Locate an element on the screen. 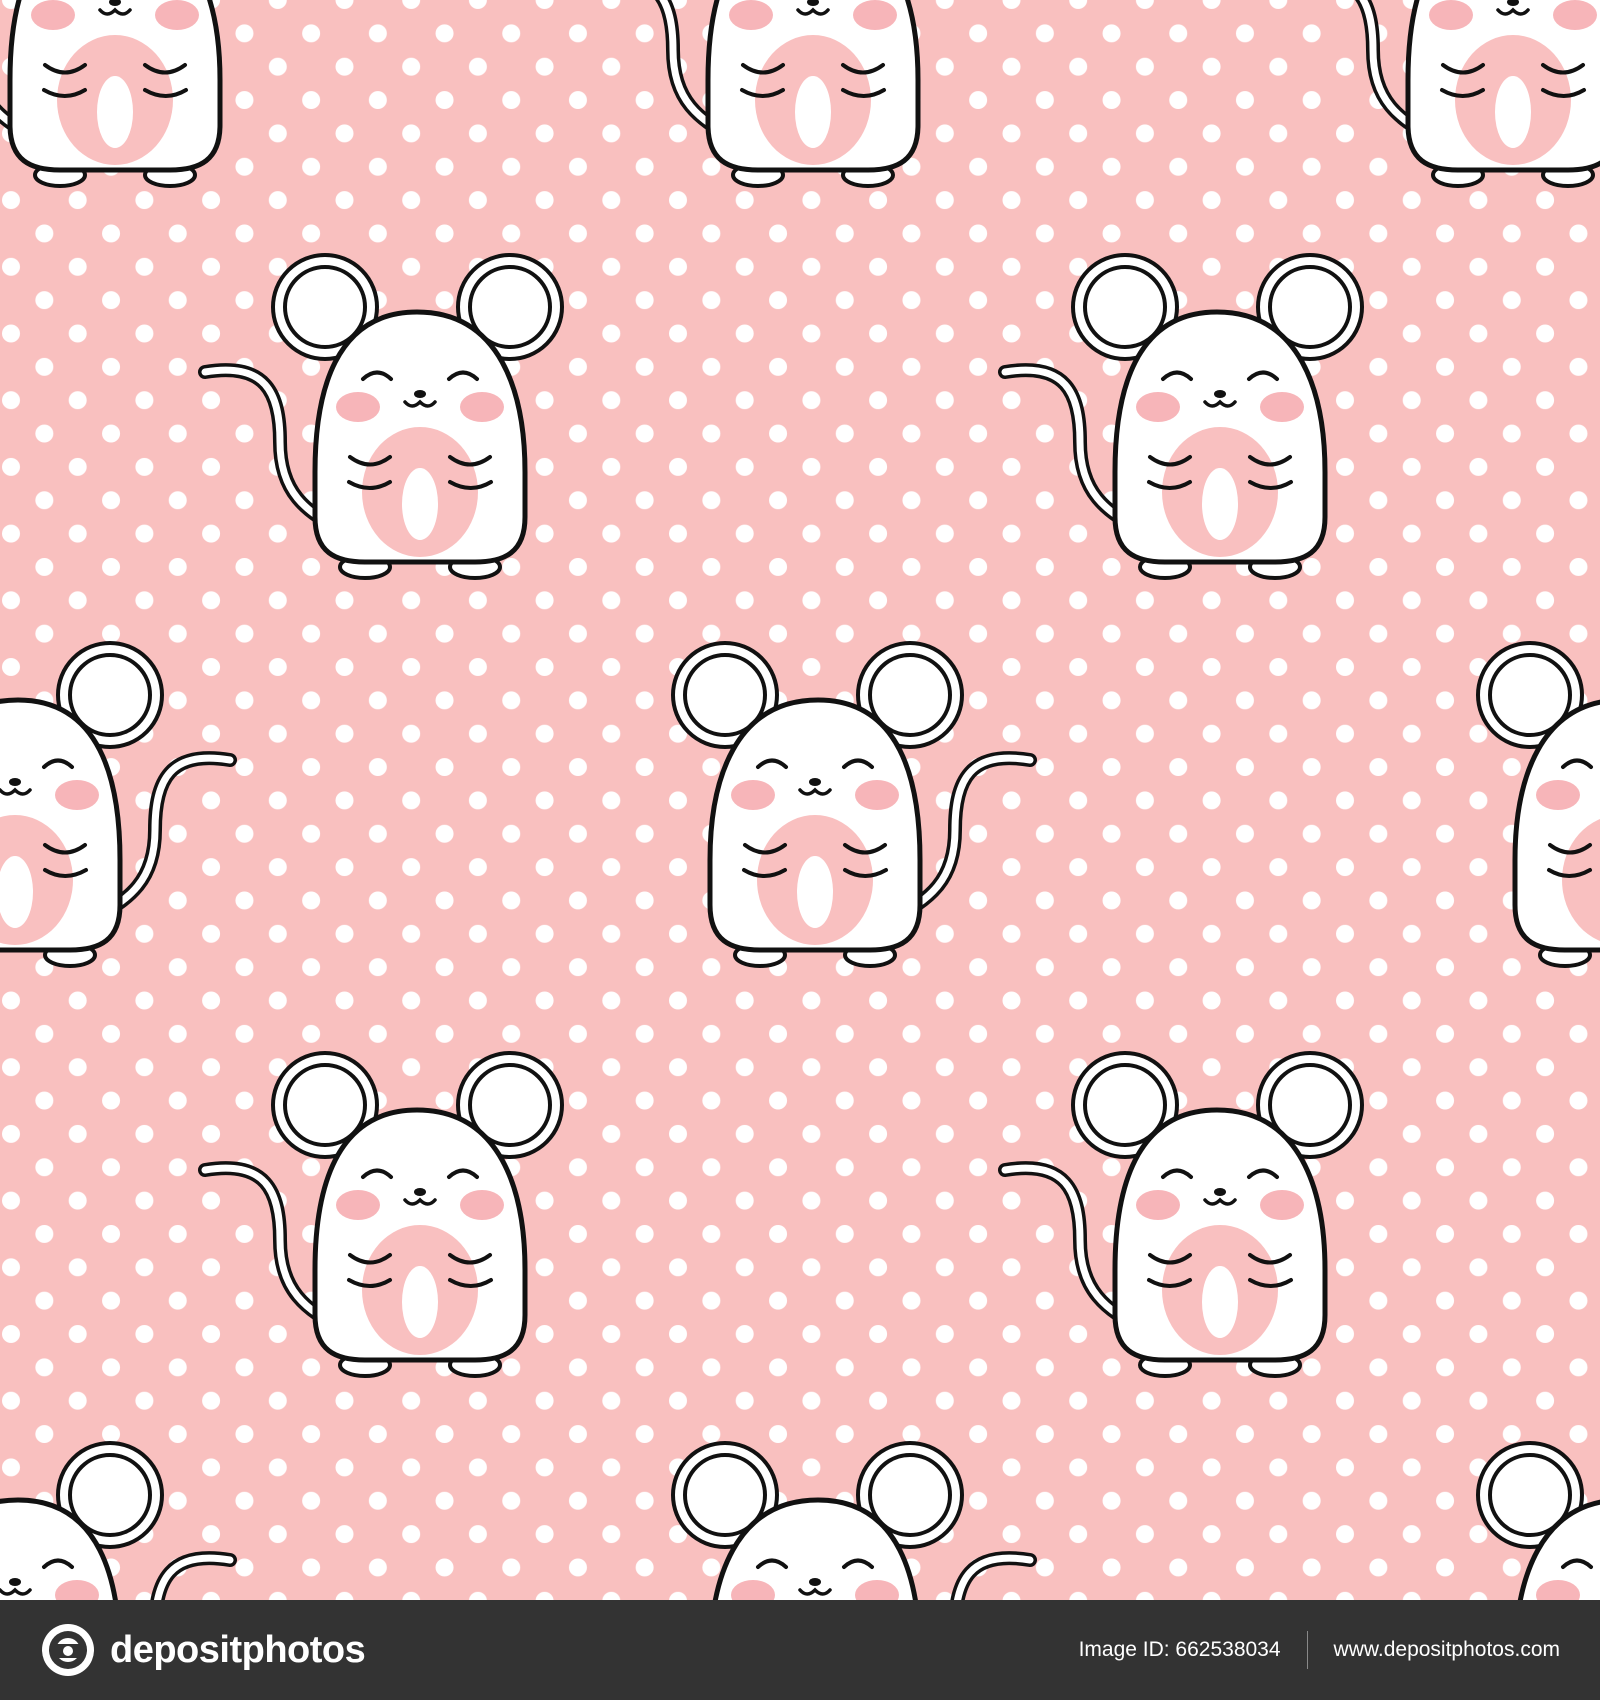 The height and width of the screenshot is (1700, 1600). image-id-label: Image ID: 662538034 is located at coordinates (1179, 1649).